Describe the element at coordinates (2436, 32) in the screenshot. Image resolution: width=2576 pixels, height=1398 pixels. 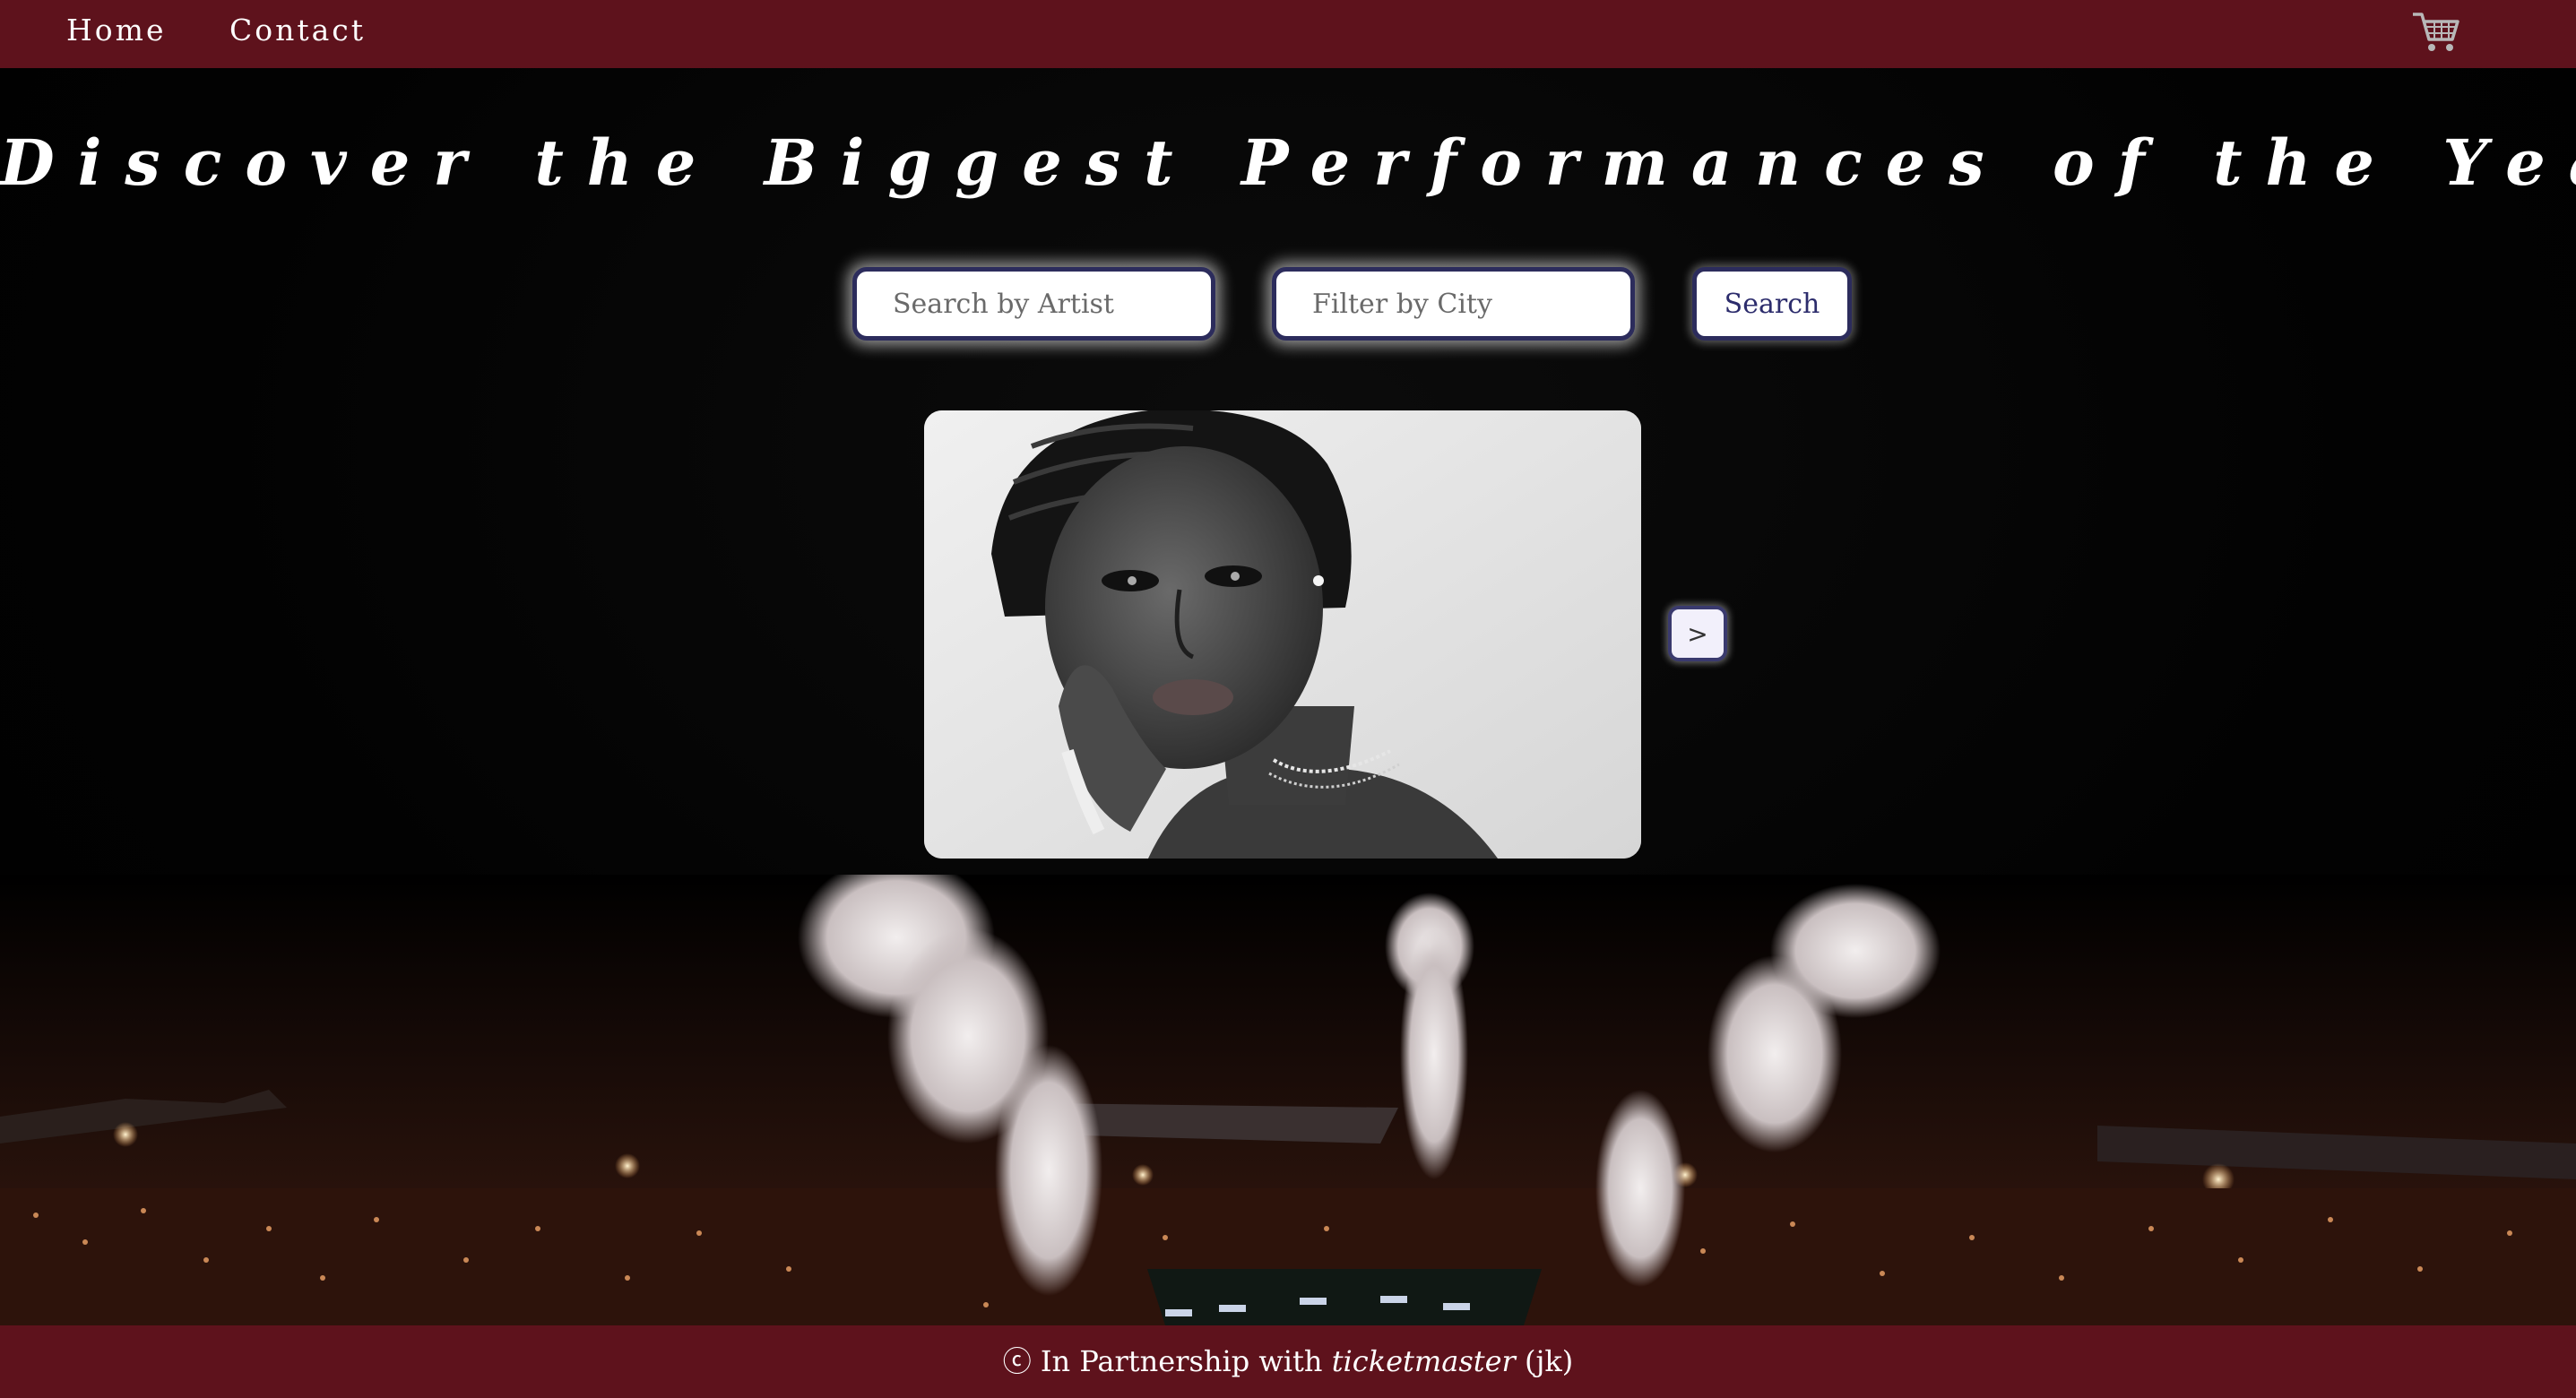
I see `shopping-cart-icon` at that location.